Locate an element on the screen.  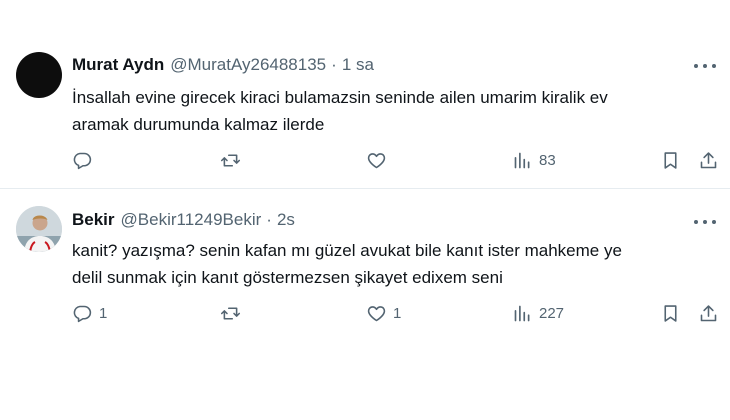
avatar-image is located at coordinates (39, 229).